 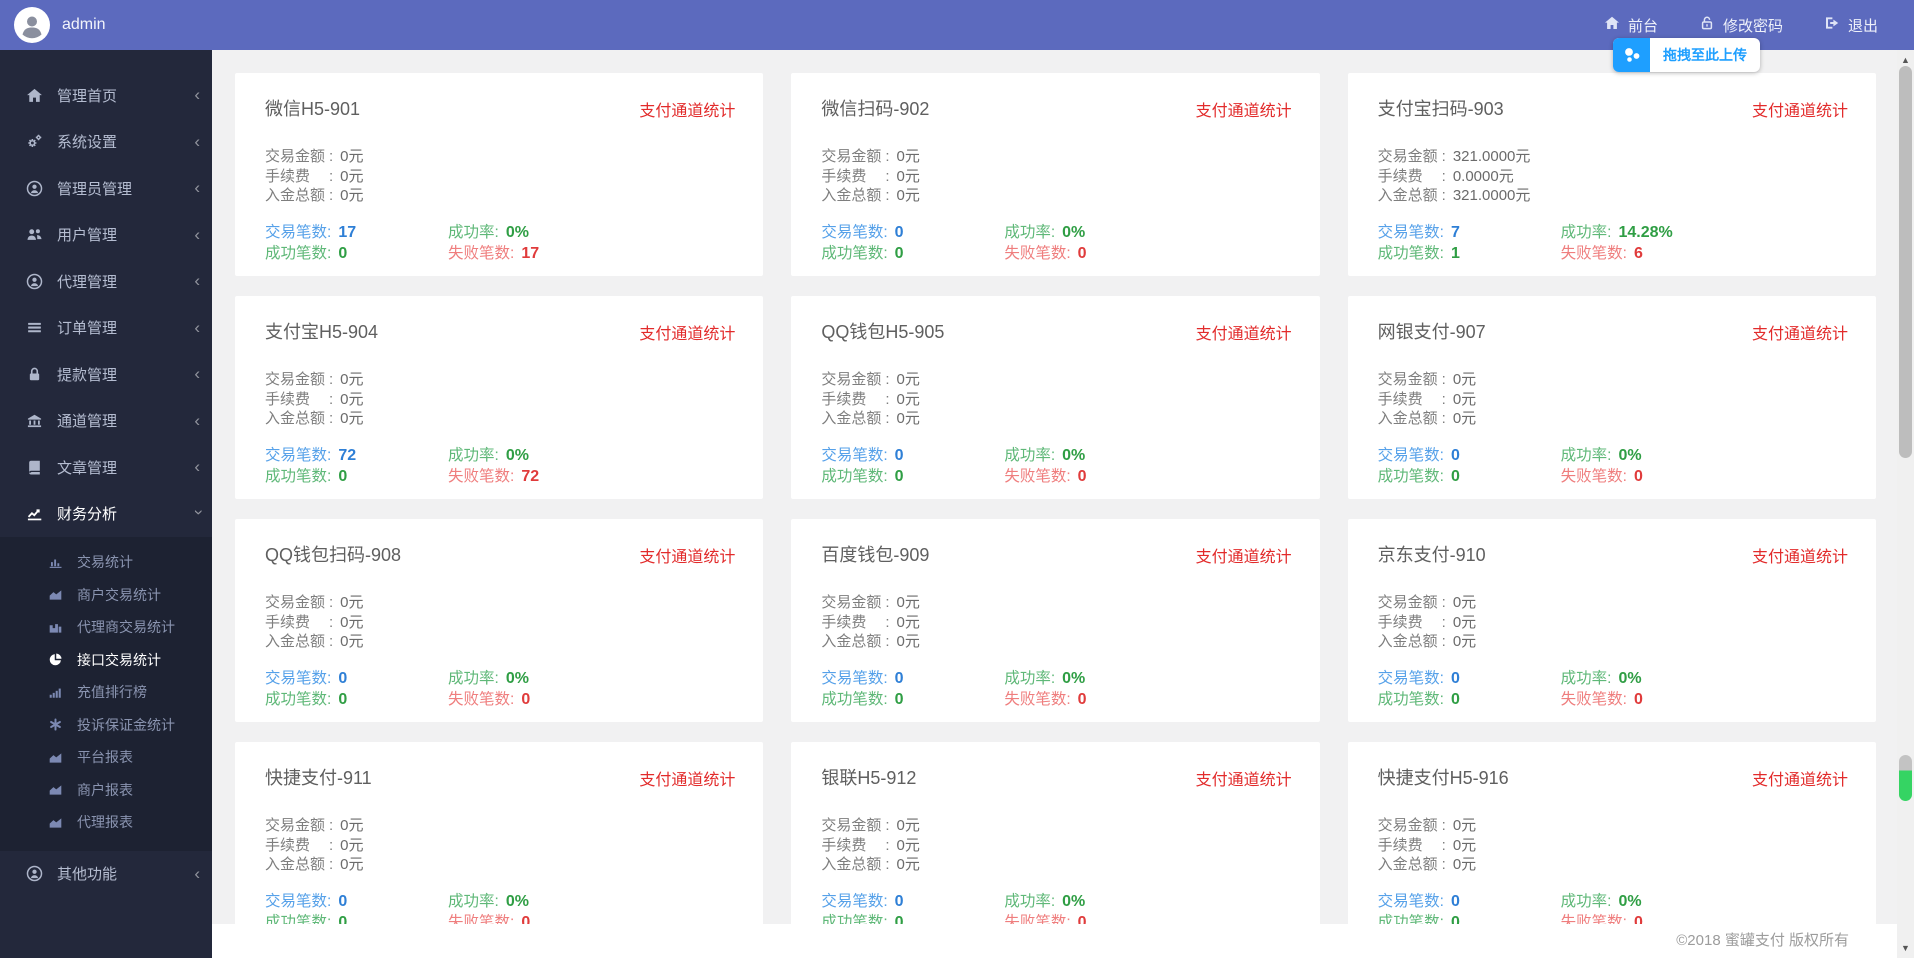 I want to click on sidebar-item-channel-manage: 通道管理 ‹, so click(x=106, y=421).